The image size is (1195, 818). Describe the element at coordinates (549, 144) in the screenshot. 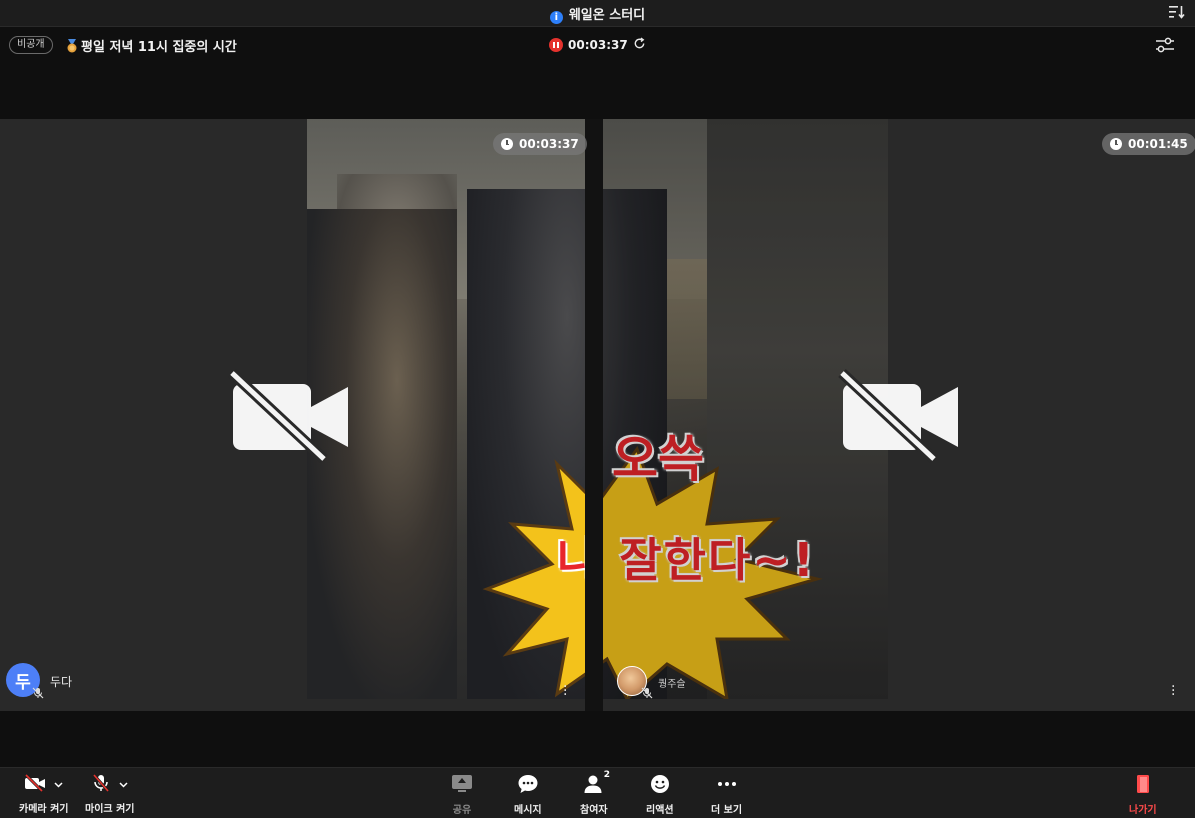

I see `tile-timer-left-text: 00:03:37` at that location.